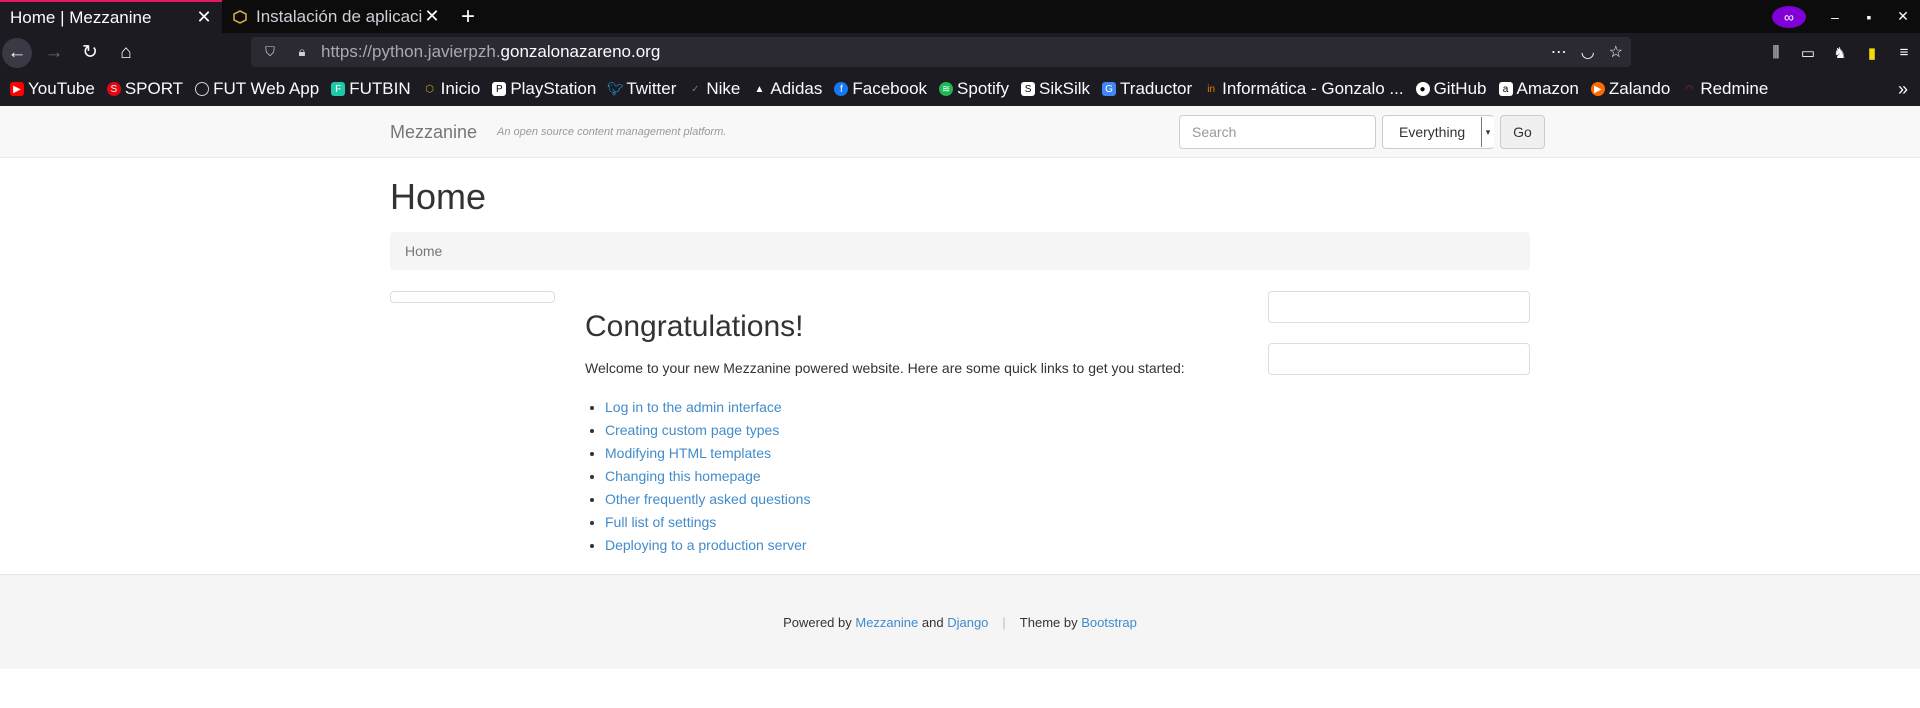 Image resolution: width=1920 pixels, height=708 pixels. What do you see at coordinates (660, 522) in the screenshot?
I see `link-settings: Full list of settings` at bounding box center [660, 522].